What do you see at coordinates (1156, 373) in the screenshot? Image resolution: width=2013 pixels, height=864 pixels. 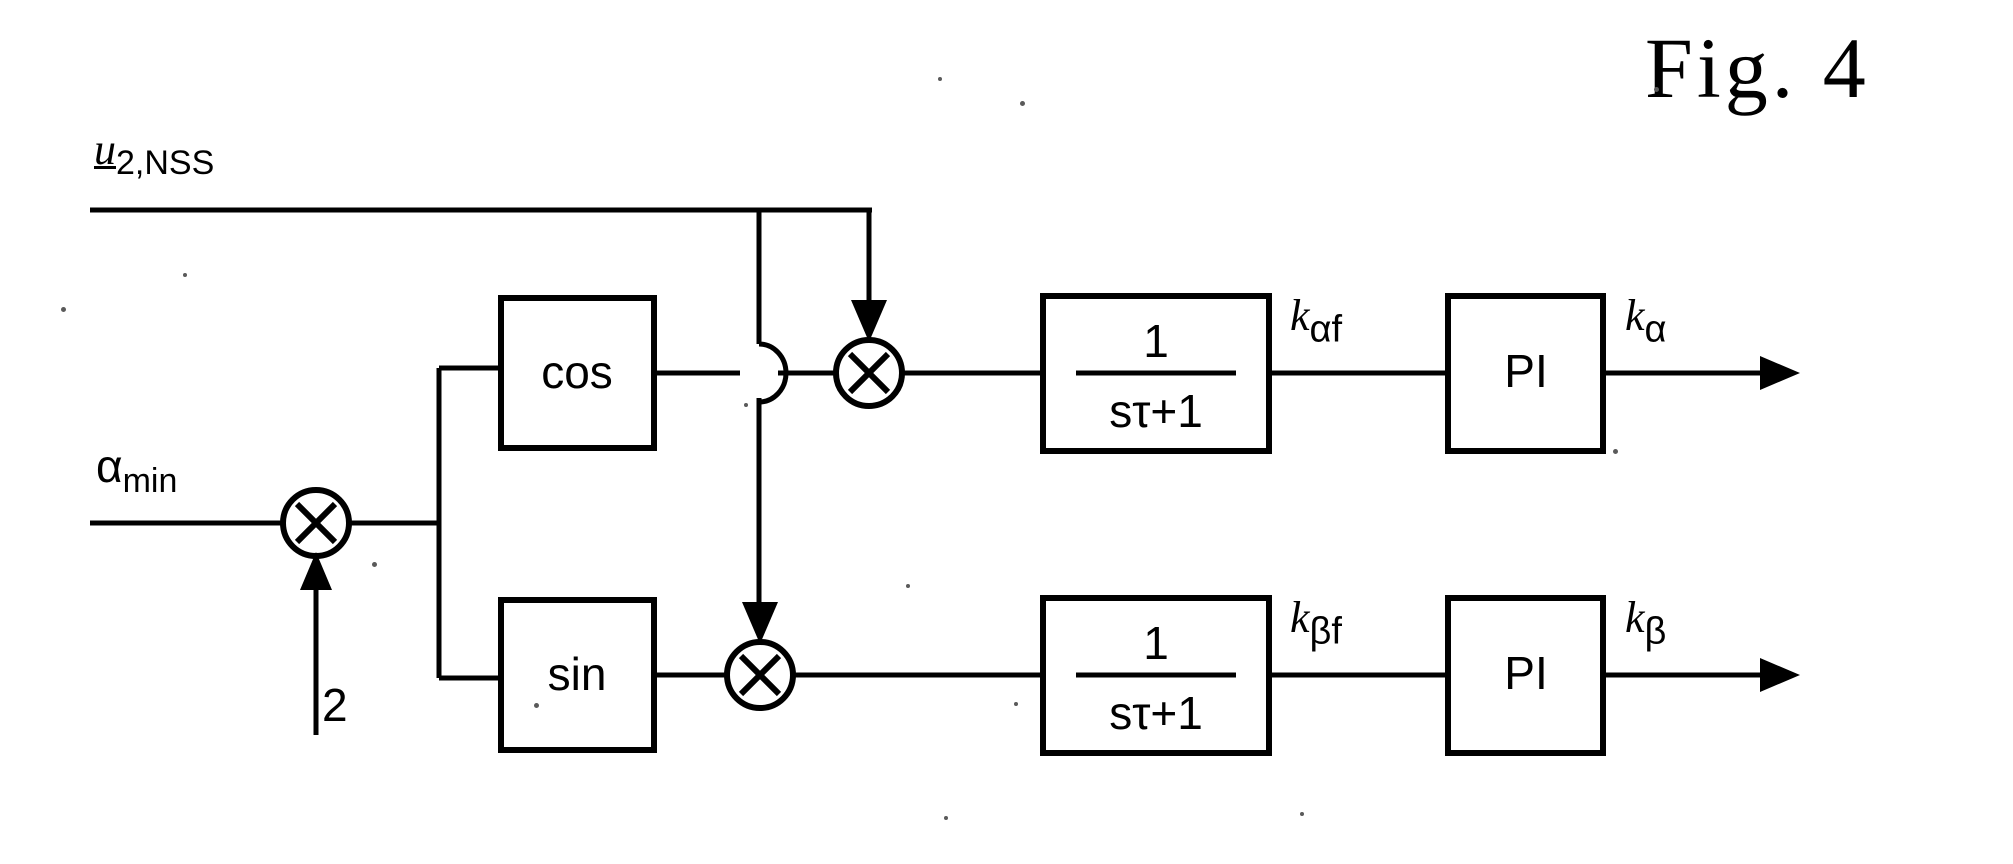 I see `block-lag-upper: 1 sτ+1` at bounding box center [1156, 373].